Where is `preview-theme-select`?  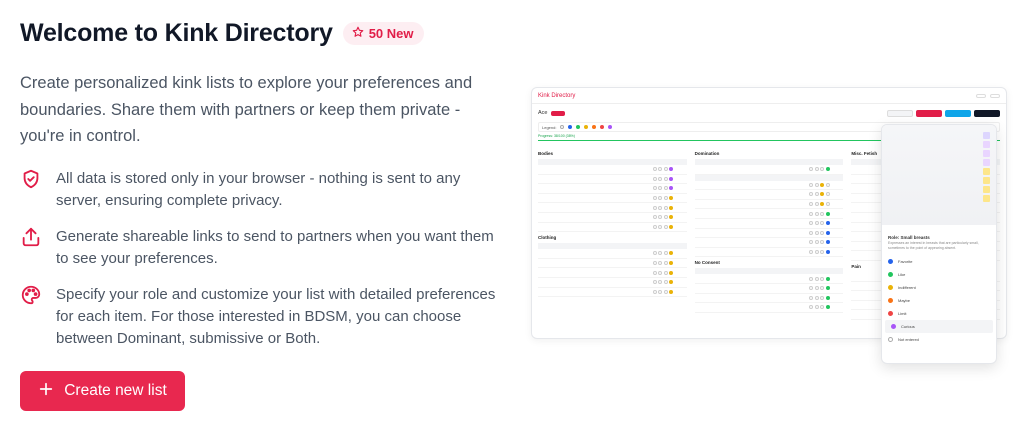
preview-theme-select is located at coordinates (995, 95).